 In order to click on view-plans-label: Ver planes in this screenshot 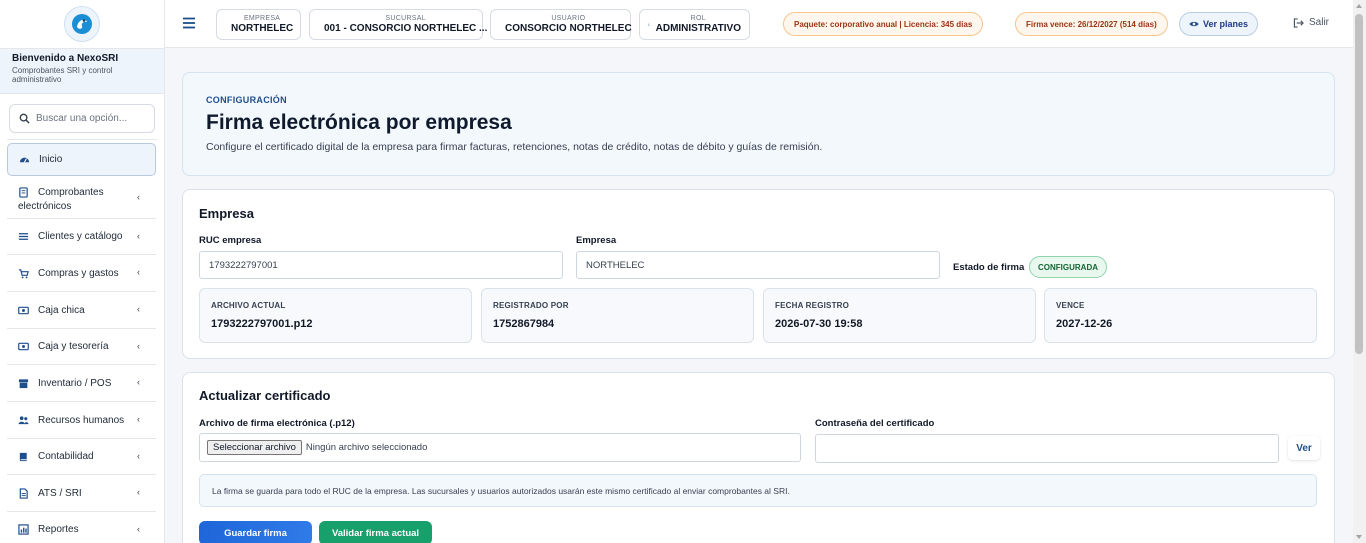, I will do `click(1226, 24)`.